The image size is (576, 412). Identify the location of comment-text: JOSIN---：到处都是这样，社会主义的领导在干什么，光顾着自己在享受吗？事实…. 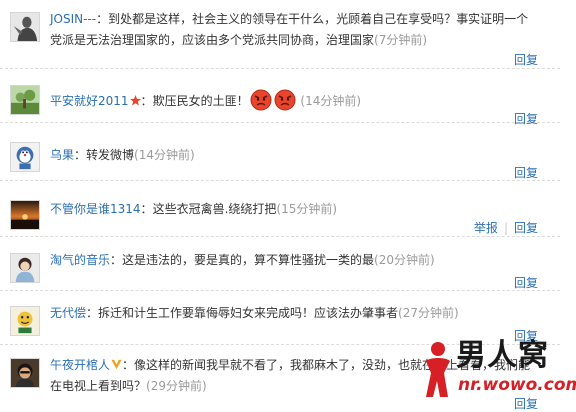
(293, 30).